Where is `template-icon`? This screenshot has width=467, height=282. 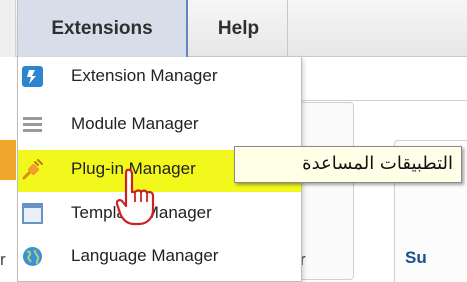 template-icon is located at coordinates (32, 213).